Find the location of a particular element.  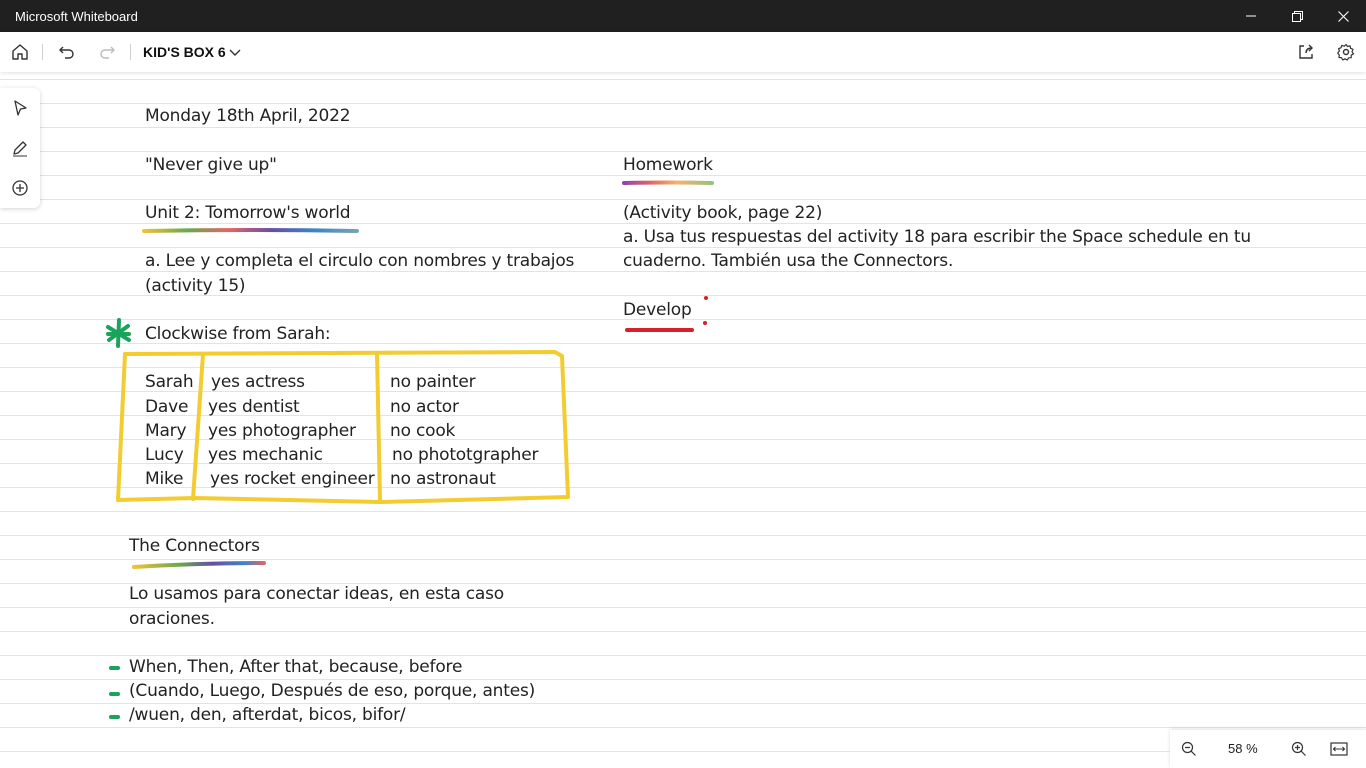

fit-screen-icon is located at coordinates (1339, 749).